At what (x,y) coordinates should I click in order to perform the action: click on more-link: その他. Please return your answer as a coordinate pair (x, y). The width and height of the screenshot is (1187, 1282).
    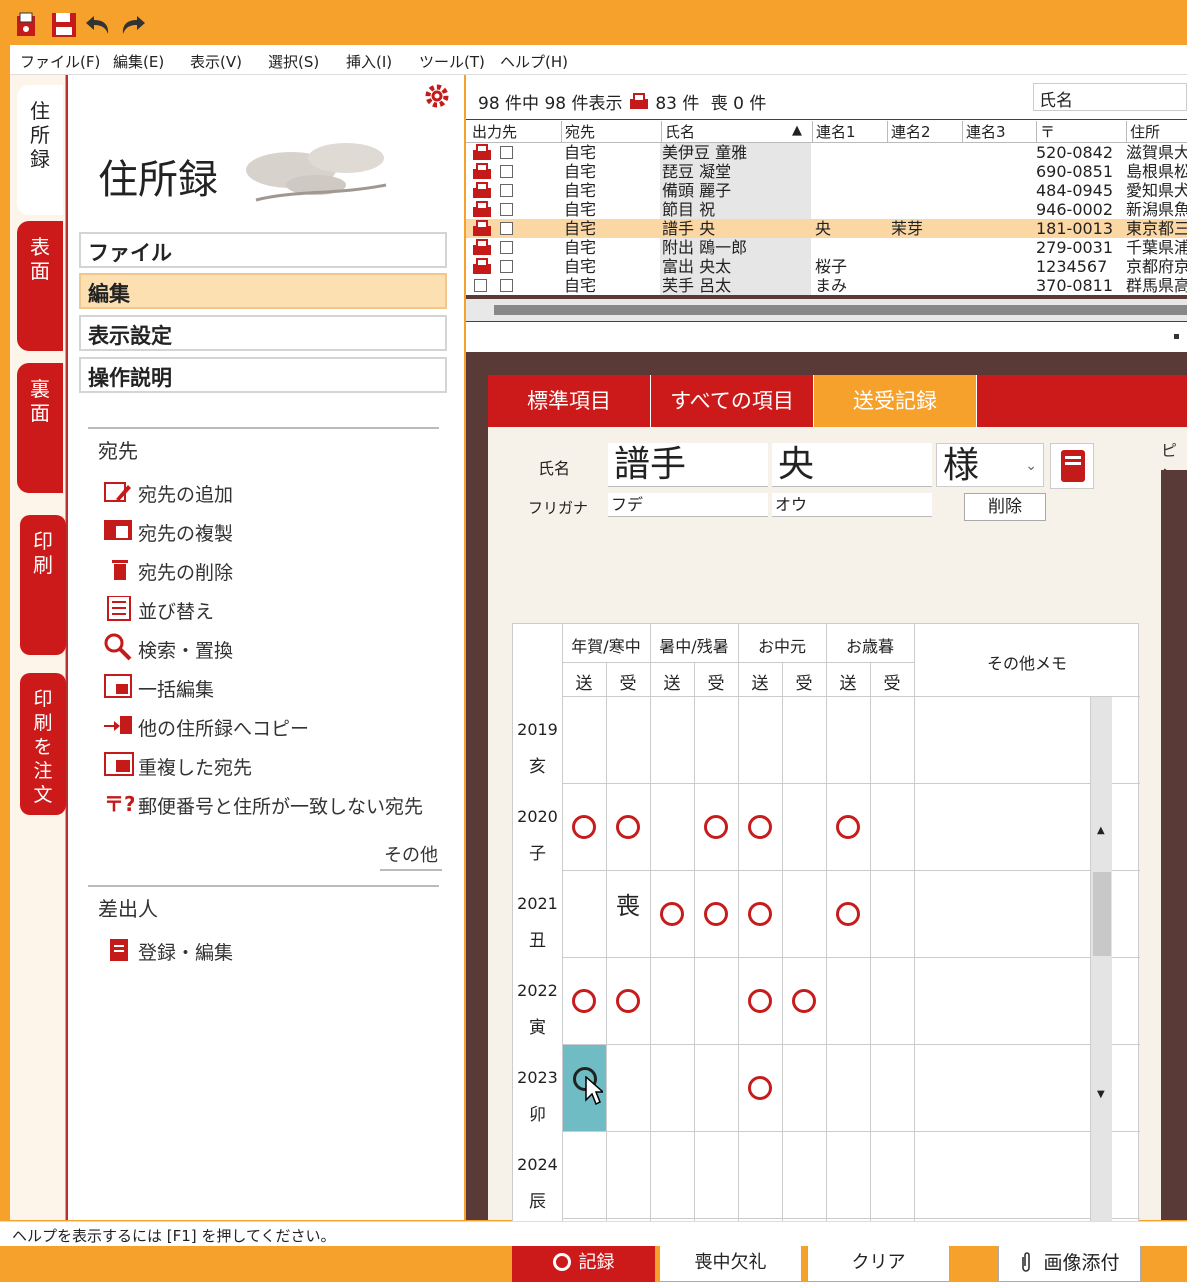
    Looking at the image, I should click on (411, 856).